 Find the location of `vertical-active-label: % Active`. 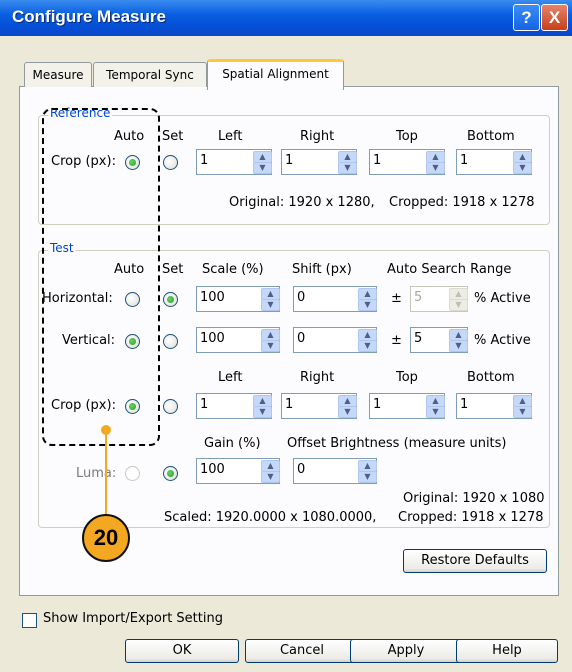

vertical-active-label: % Active is located at coordinates (502, 340).